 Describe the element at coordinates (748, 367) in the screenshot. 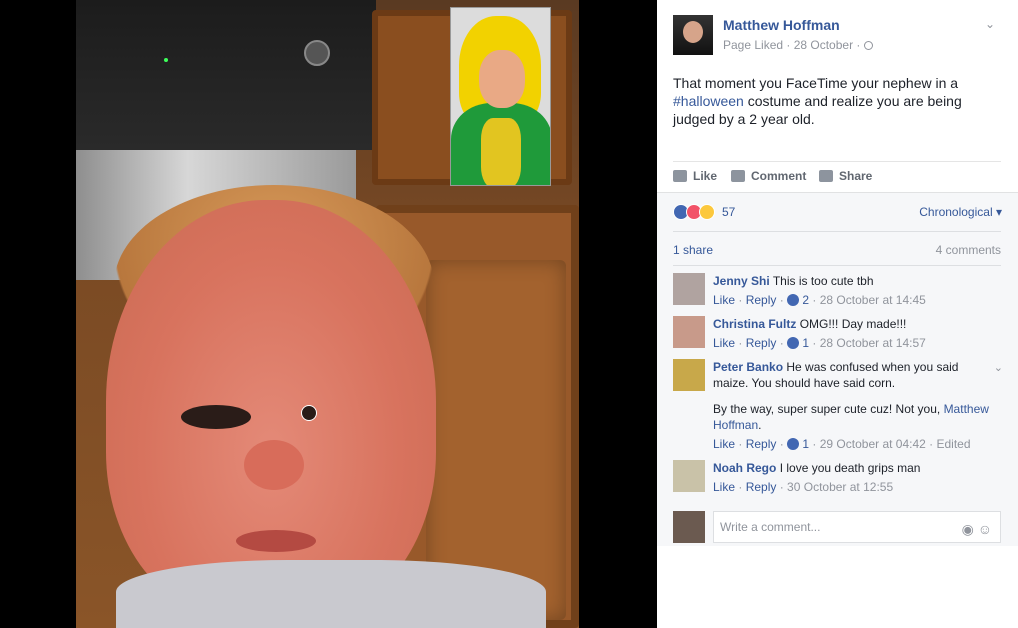

I see `commenter-name: Peter Banko` at that location.